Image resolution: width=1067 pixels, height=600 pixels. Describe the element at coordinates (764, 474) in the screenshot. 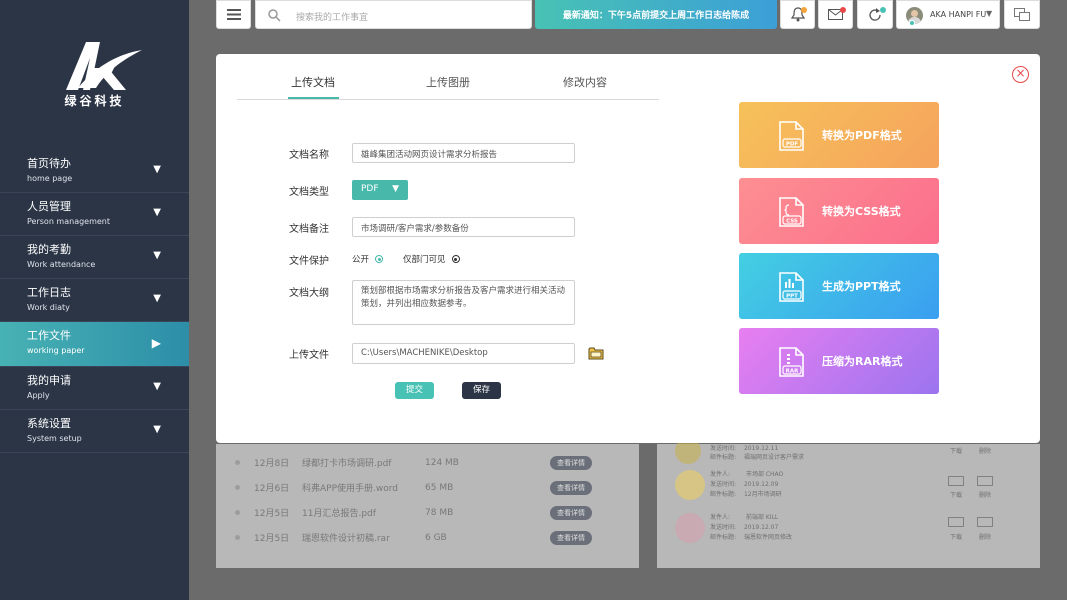

I see `mail-sender: 市场部 CHAO` at that location.